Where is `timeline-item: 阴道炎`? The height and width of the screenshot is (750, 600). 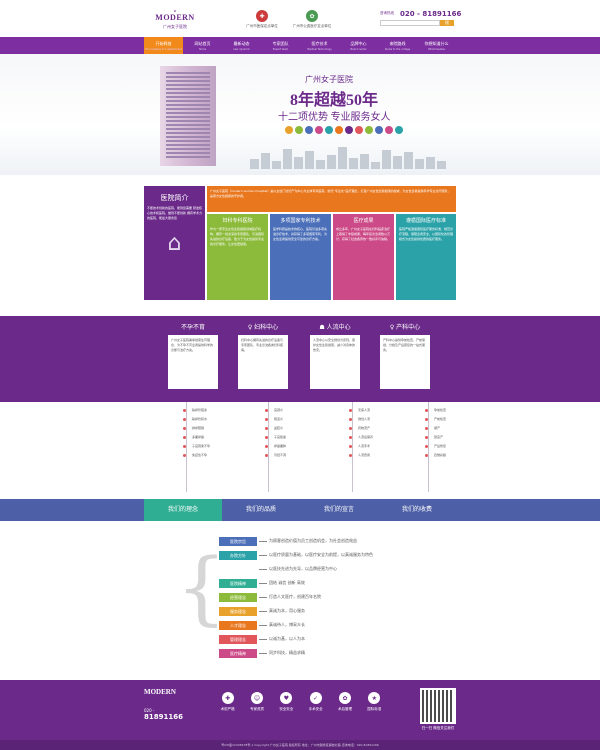
timeline-item: 阴道炎 is located at coordinates (296, 419).